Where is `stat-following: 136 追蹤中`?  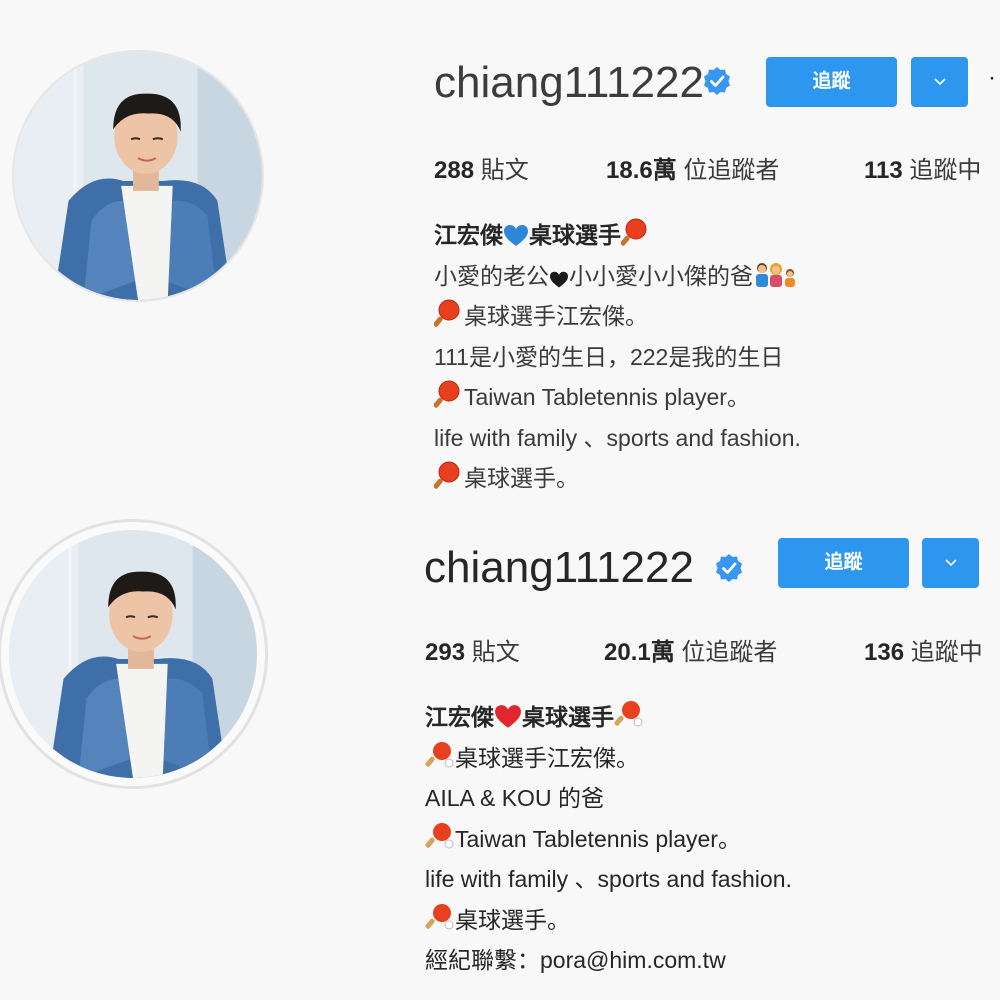 stat-following: 136 追蹤中 is located at coordinates (923, 649).